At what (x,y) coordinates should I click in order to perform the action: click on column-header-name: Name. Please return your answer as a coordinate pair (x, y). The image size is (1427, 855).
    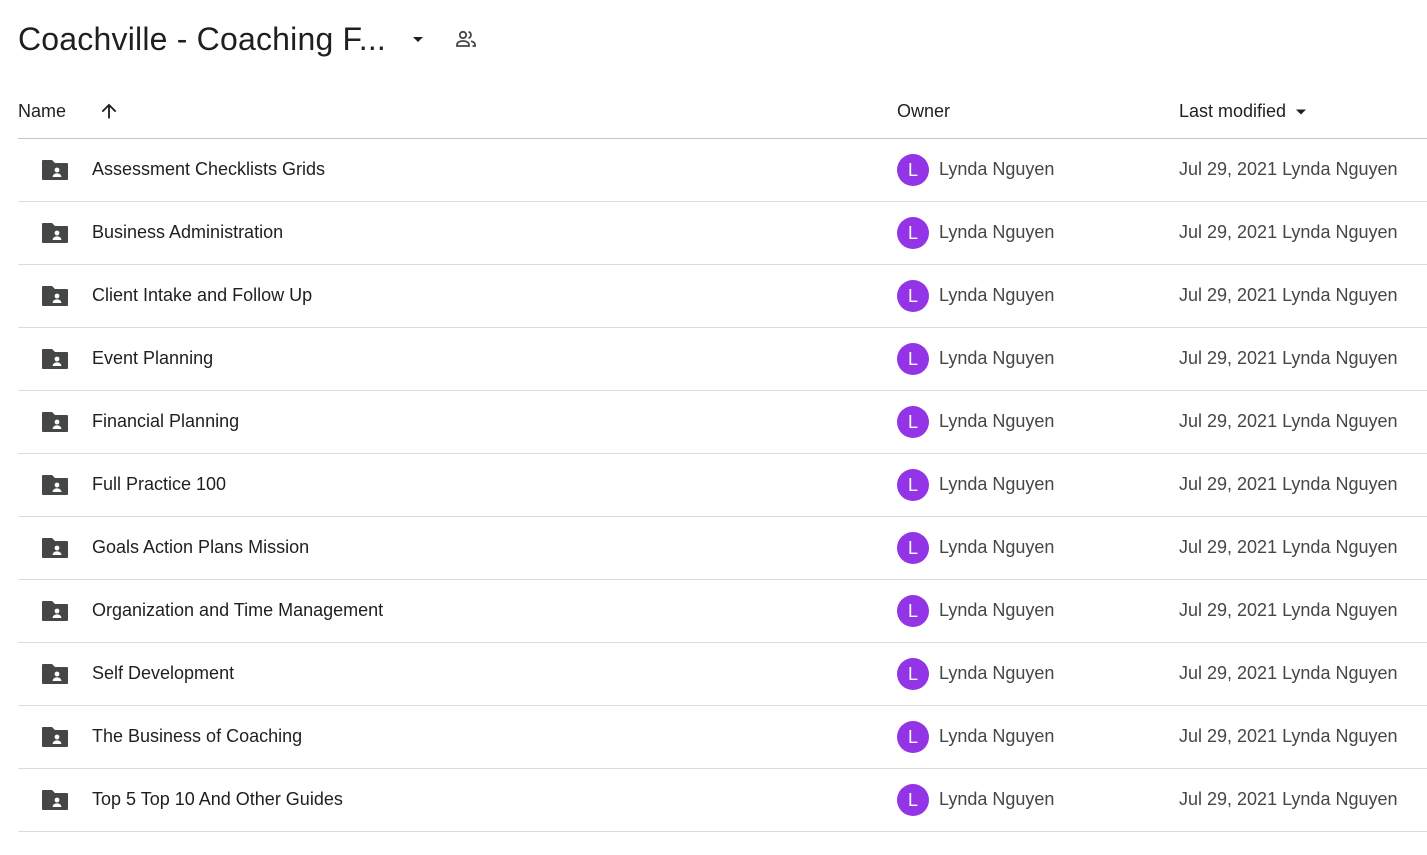
    Looking at the image, I should click on (42, 111).